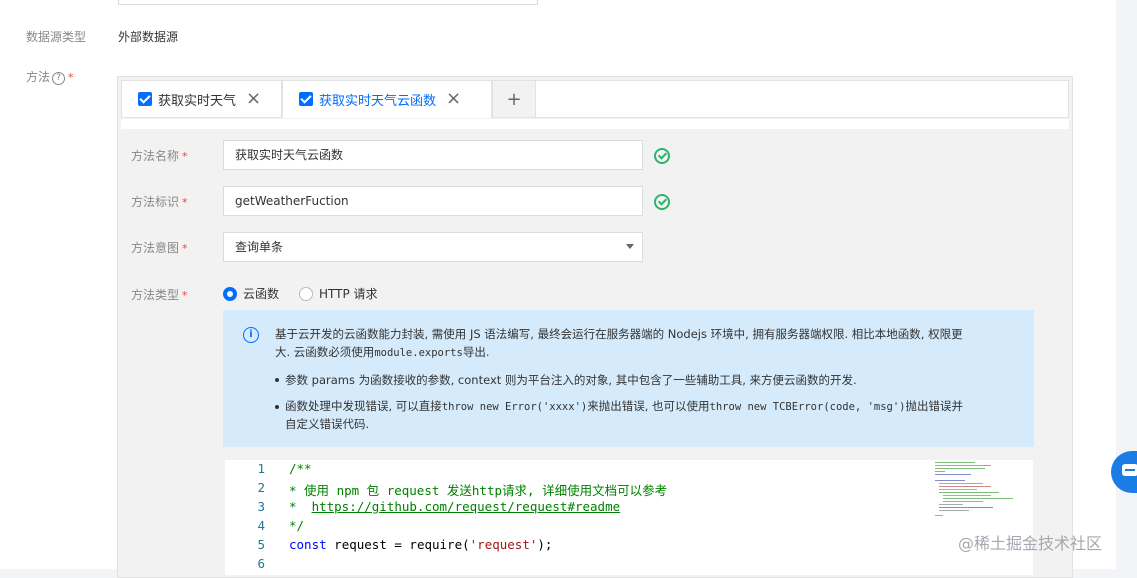 The height and width of the screenshot is (578, 1137). What do you see at coordinates (261, 294) in the screenshot?
I see `radio-label: 云函数` at bounding box center [261, 294].